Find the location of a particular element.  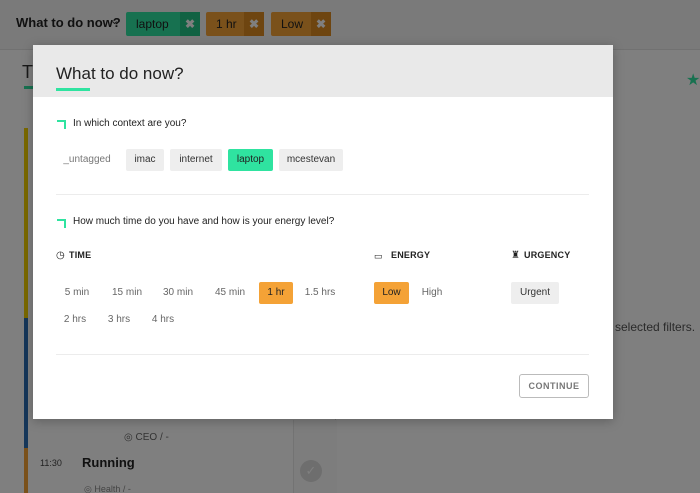

energy-option-low: Low is located at coordinates (391, 293).